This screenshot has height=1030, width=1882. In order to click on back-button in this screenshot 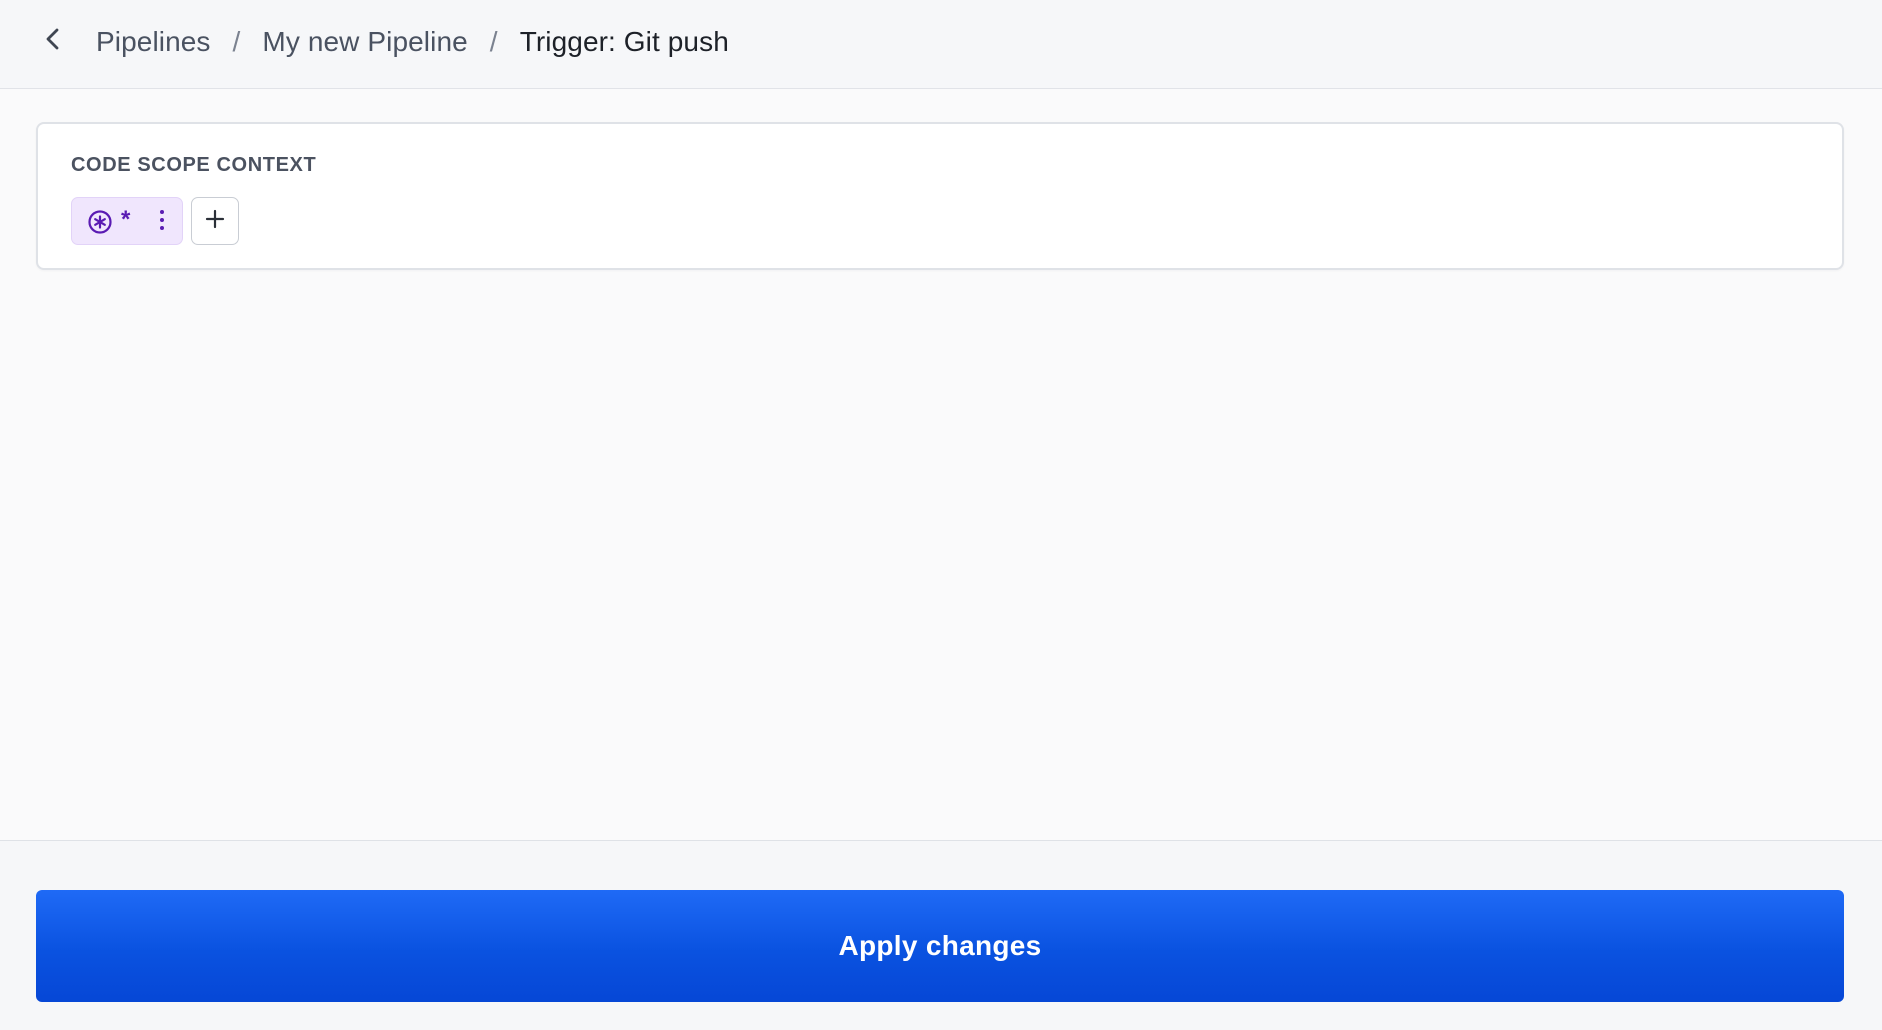, I will do `click(53, 41)`.